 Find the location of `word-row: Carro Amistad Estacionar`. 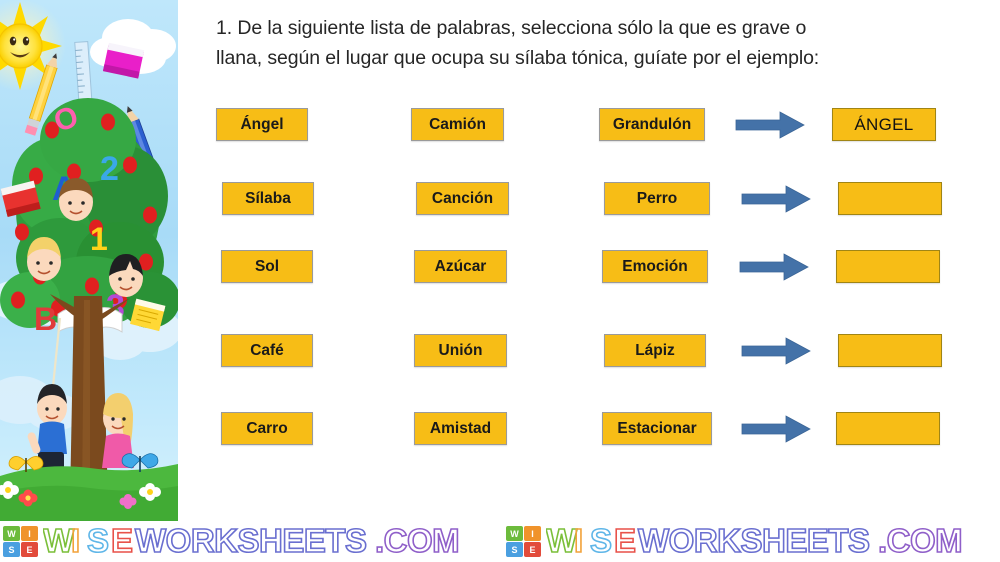

word-row: Carro Amistad Estacionar is located at coordinates (589, 429).